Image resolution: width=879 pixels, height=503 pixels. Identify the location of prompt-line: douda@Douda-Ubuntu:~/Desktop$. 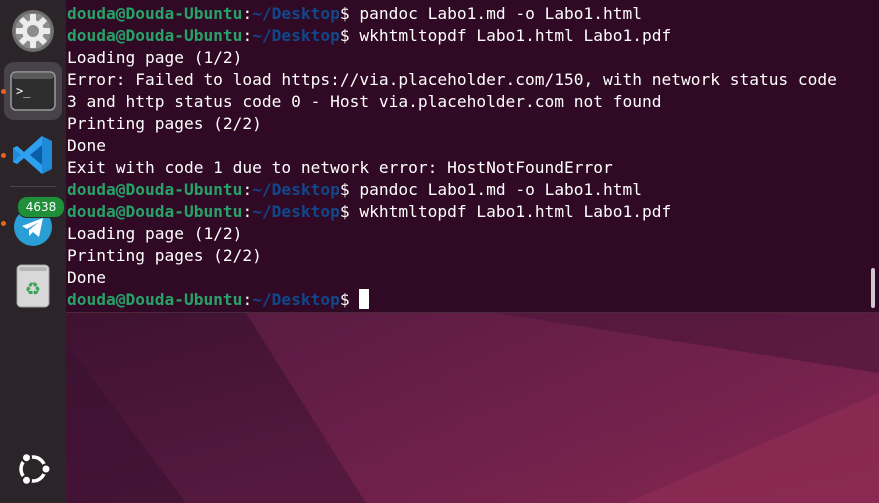
(452, 300).